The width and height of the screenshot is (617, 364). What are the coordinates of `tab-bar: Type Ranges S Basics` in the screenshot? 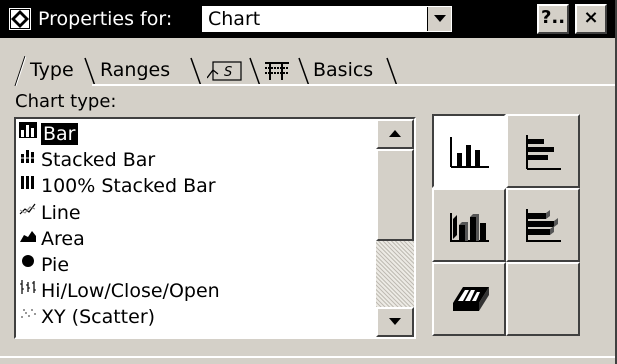 It's located at (307, 63).